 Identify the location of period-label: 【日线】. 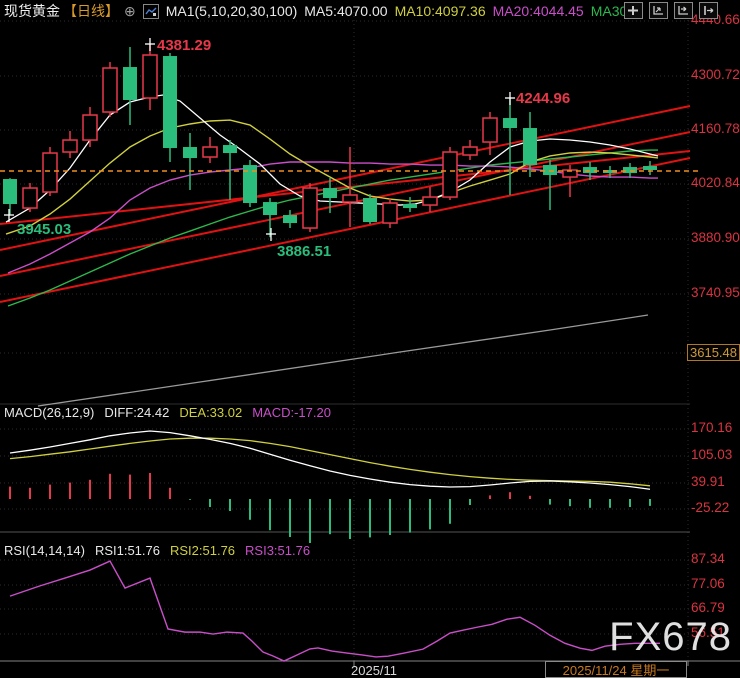
(91, 11).